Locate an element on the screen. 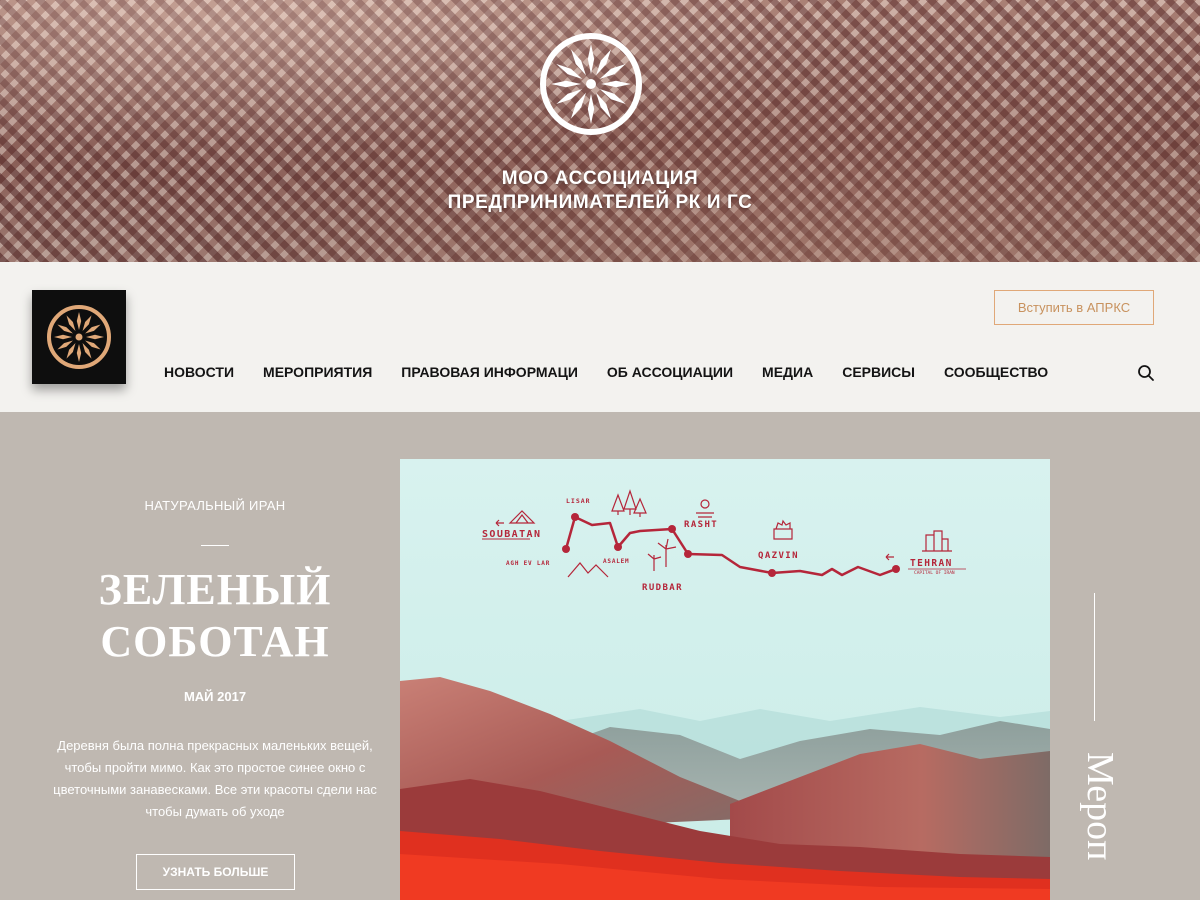 This screenshot has height=900, width=1200. label-qazvin: QAZVIN is located at coordinates (778, 556).